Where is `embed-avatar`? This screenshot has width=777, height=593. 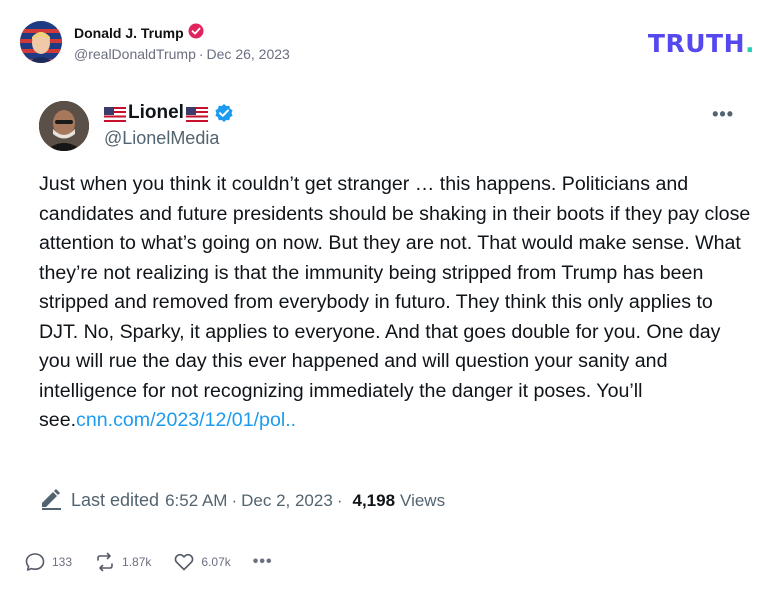 embed-avatar is located at coordinates (64, 126).